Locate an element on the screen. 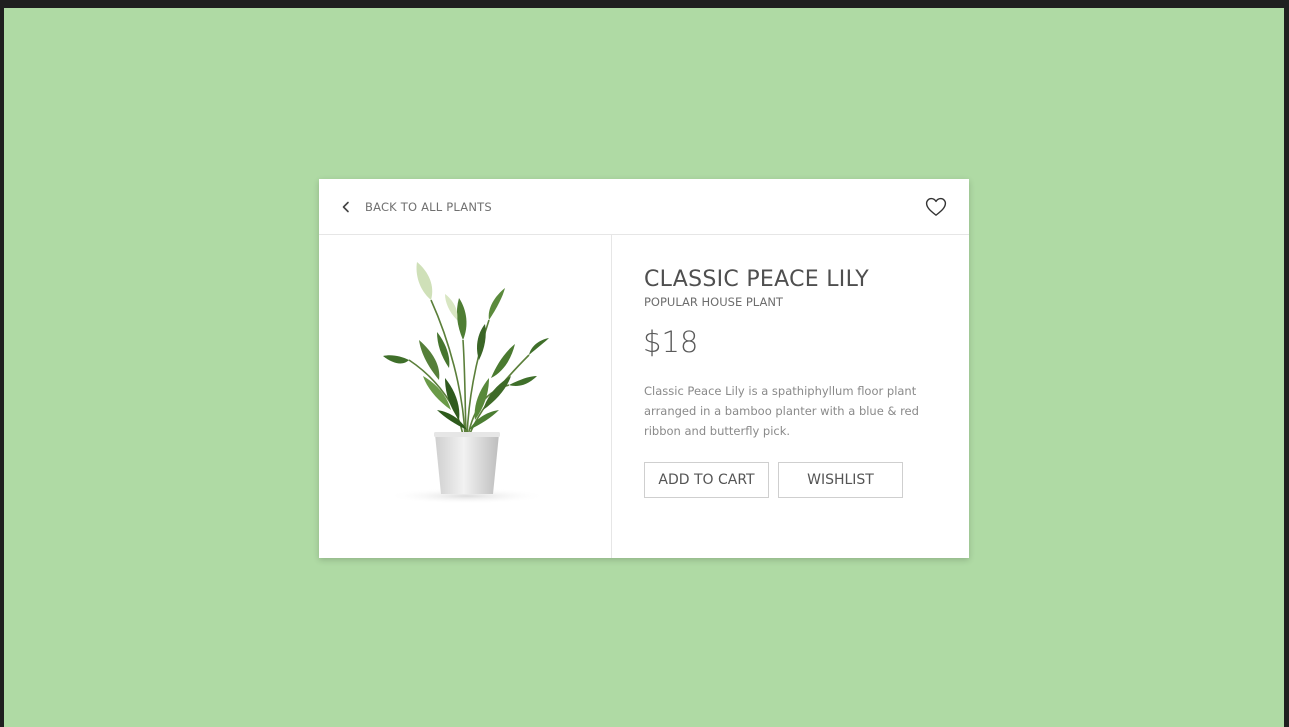 This screenshot has width=1289, height=727. back-to-all-plants-link: BACK TO ALL PLANTS is located at coordinates (415, 207).